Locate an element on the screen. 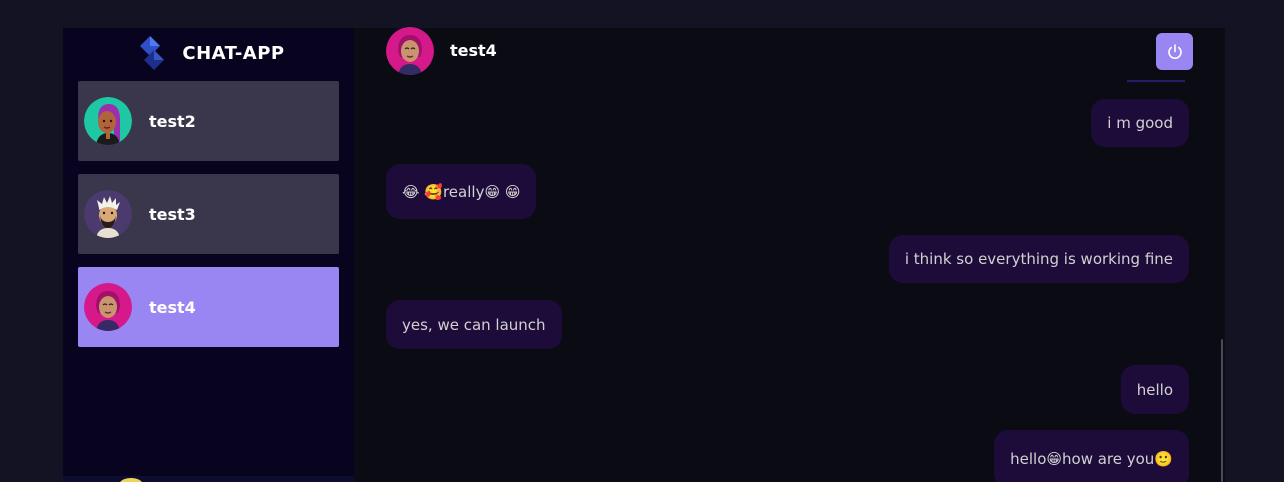 This screenshot has height=482, width=1284. message-bubble-received: yes, we can launch is located at coordinates (474, 324).